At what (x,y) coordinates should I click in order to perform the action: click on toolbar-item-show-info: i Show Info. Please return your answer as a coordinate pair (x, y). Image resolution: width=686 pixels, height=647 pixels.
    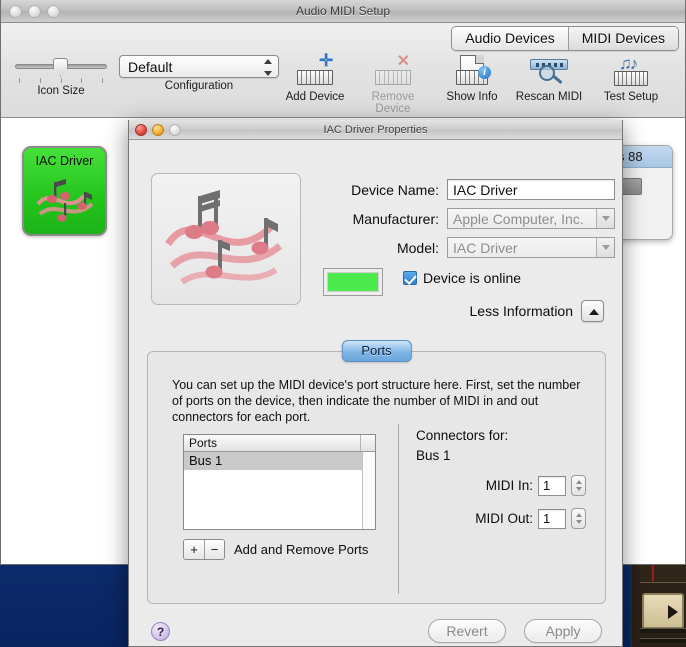
    Looking at the image, I should click on (472, 79).